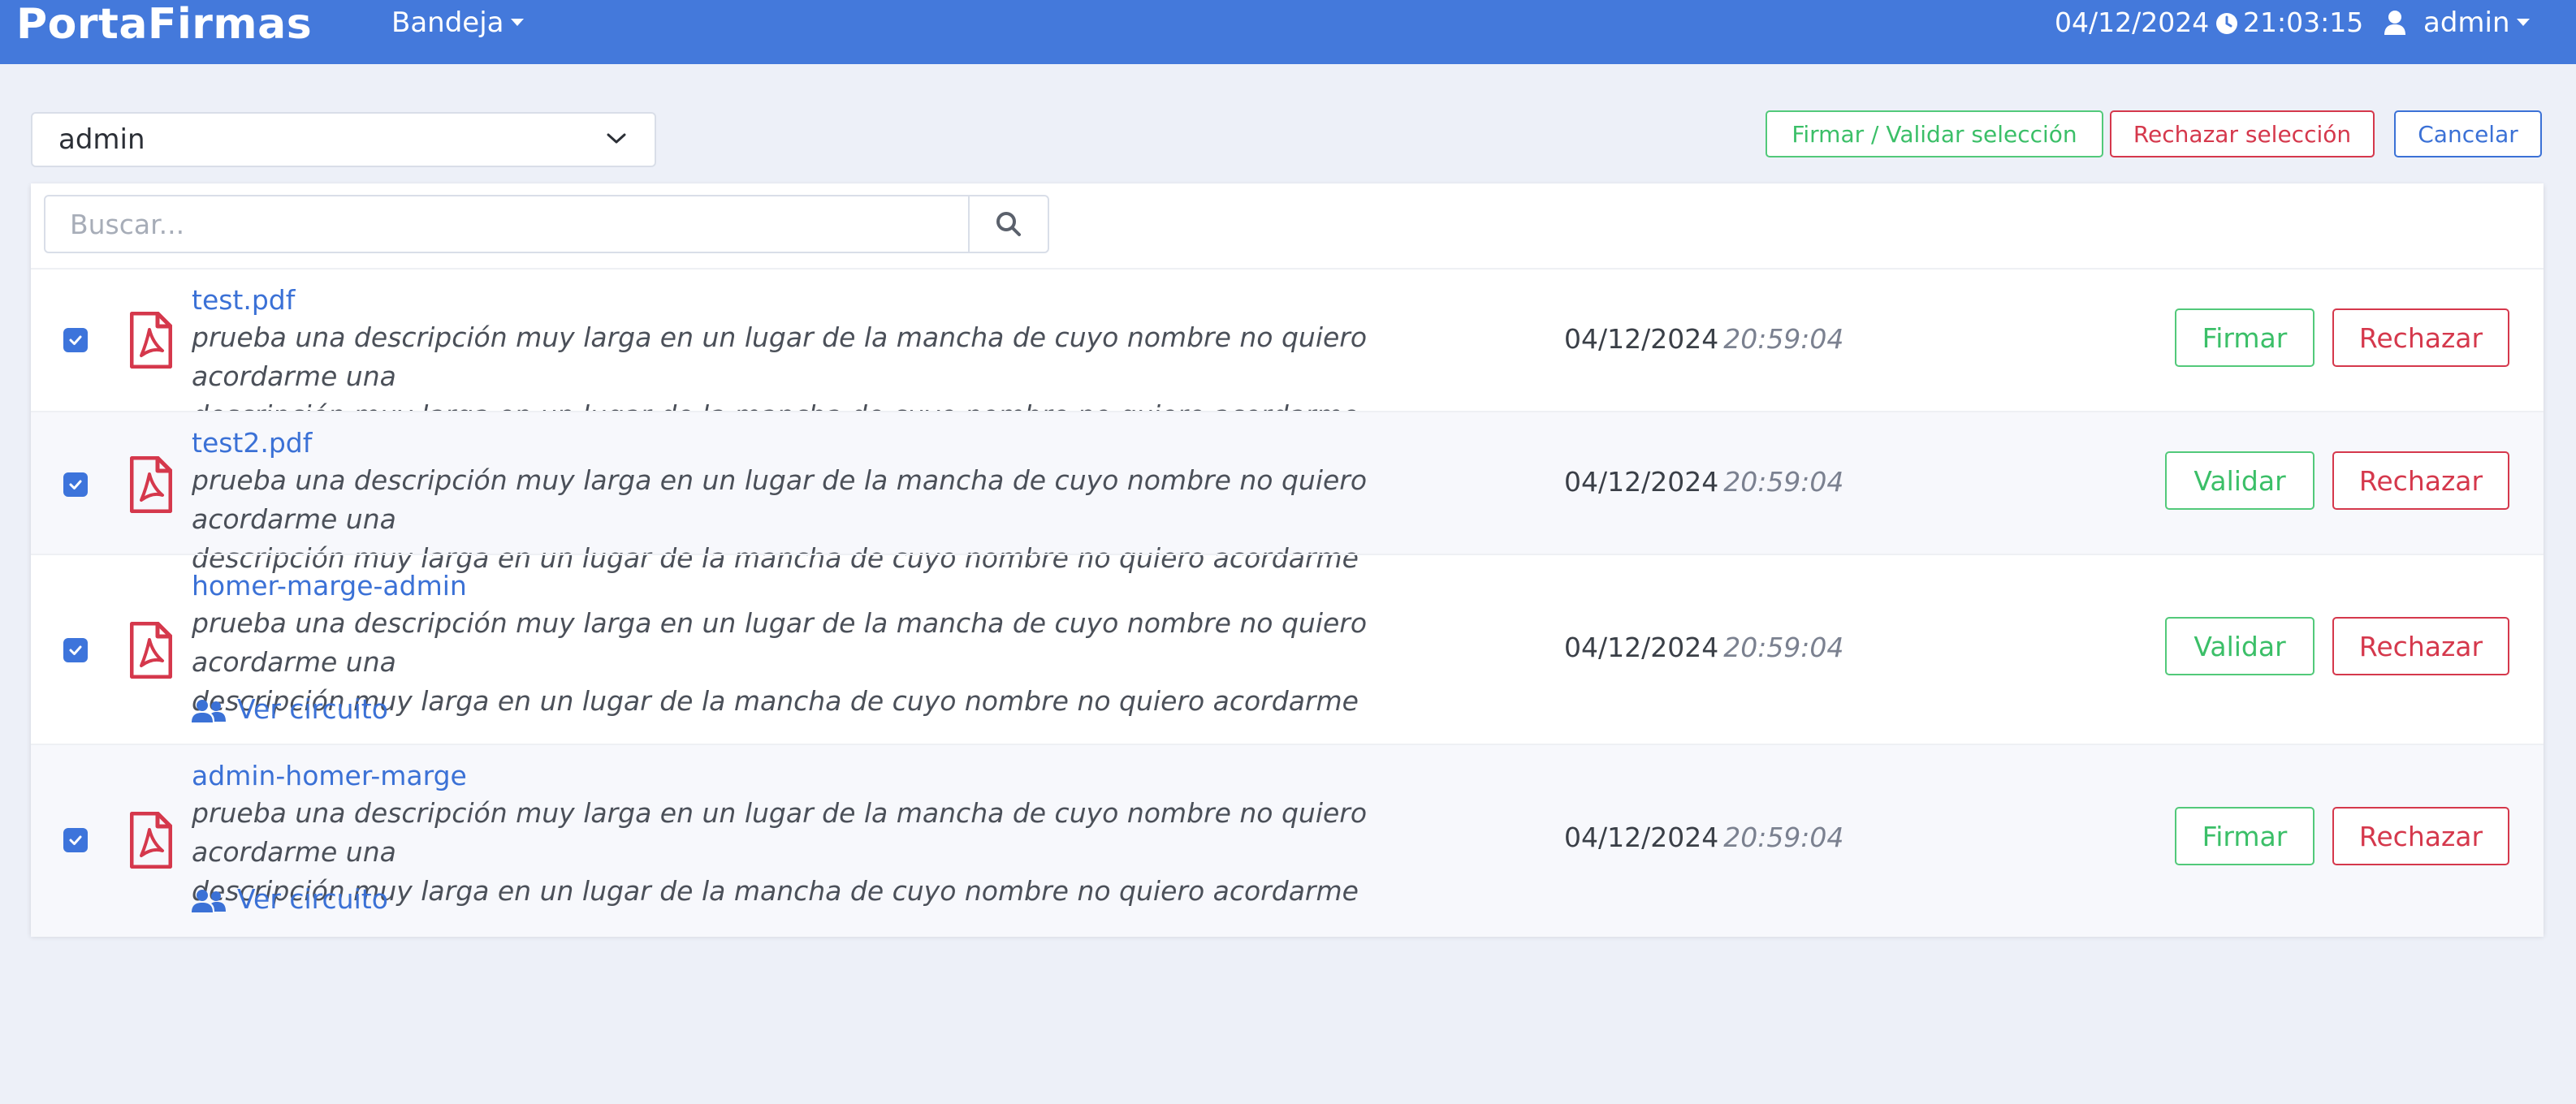 Image resolution: width=2576 pixels, height=1104 pixels. I want to click on user-select-dropdown: admin, so click(344, 139).